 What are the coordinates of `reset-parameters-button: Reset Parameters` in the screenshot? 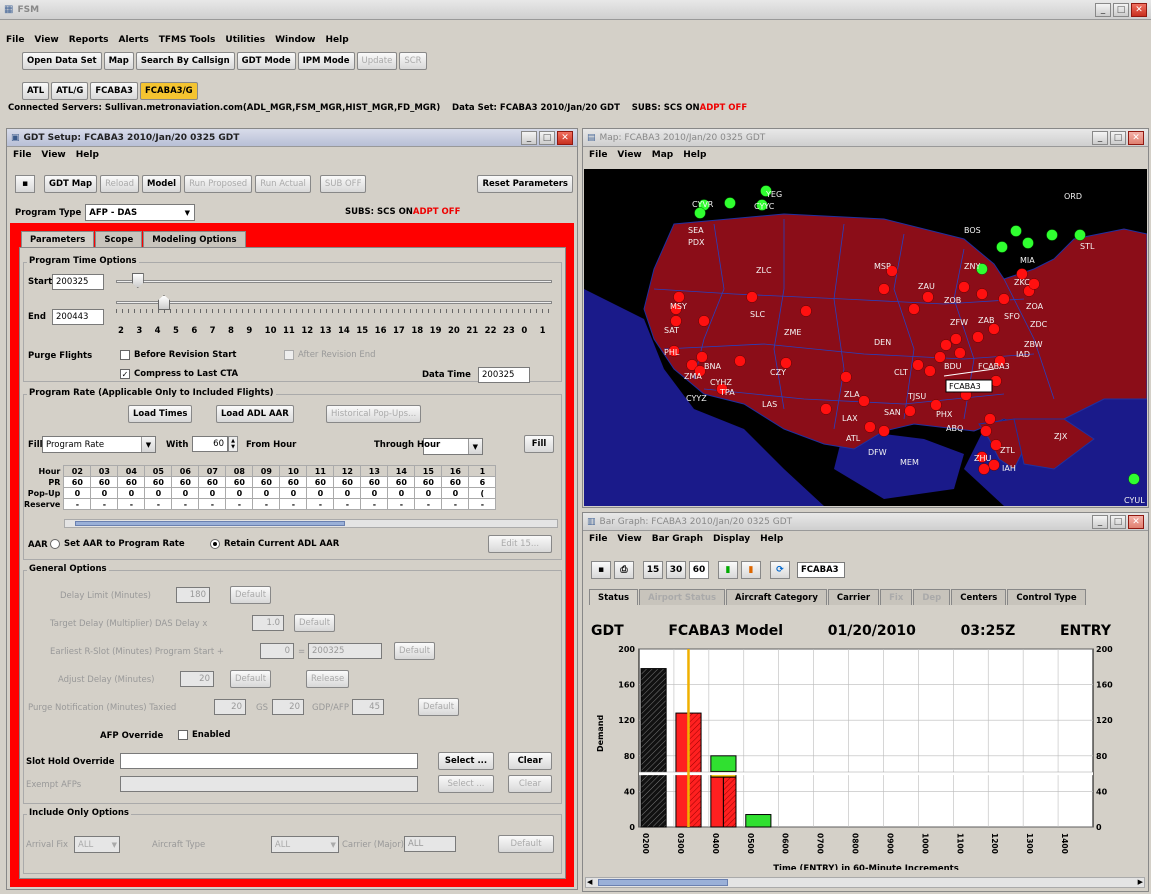 It's located at (525, 184).